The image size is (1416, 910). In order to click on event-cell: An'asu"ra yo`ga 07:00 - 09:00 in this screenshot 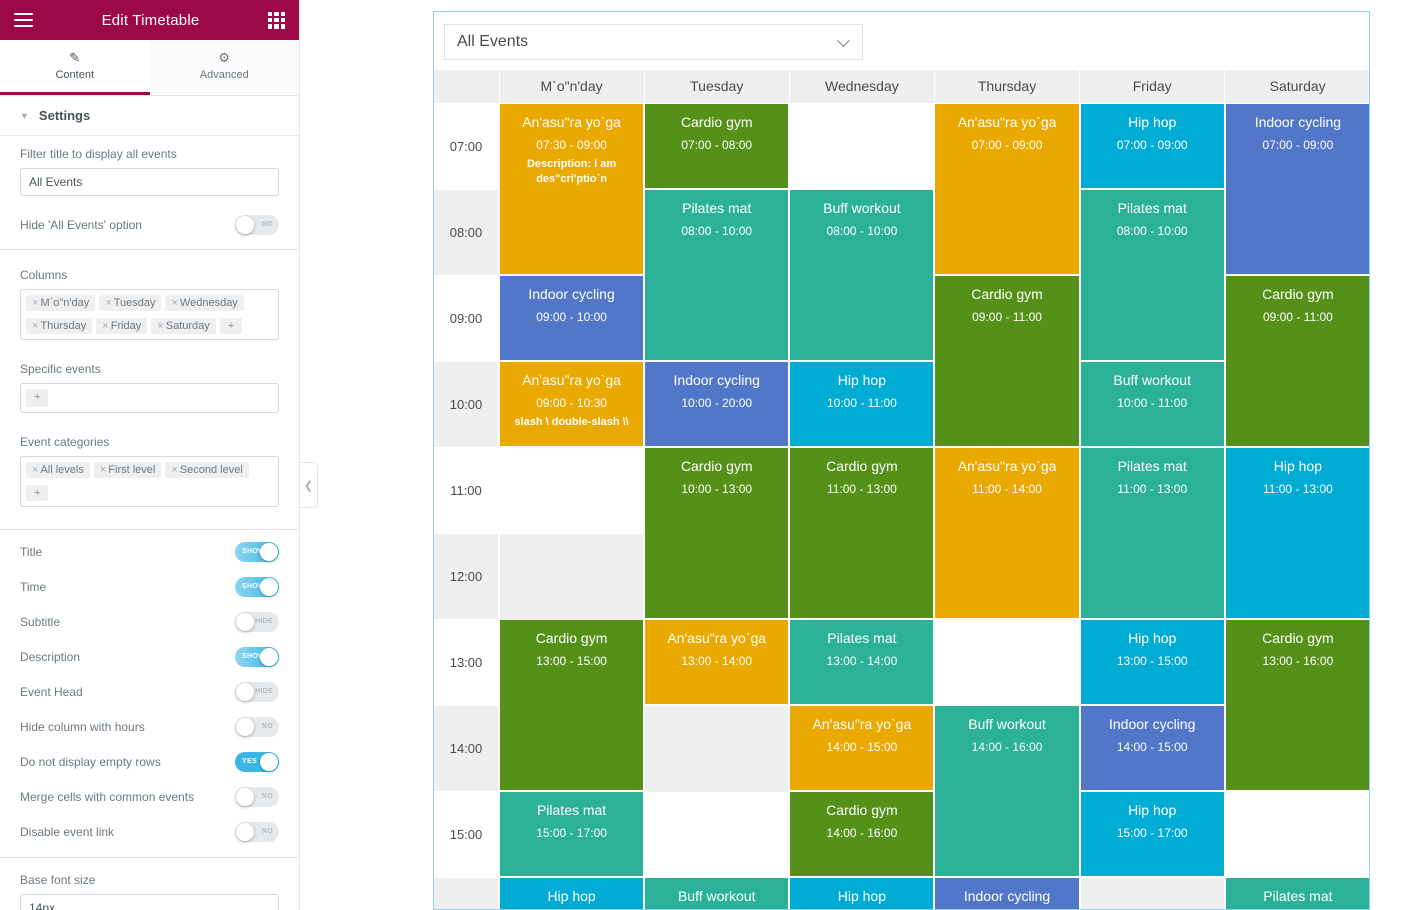, I will do `click(1006, 189)`.